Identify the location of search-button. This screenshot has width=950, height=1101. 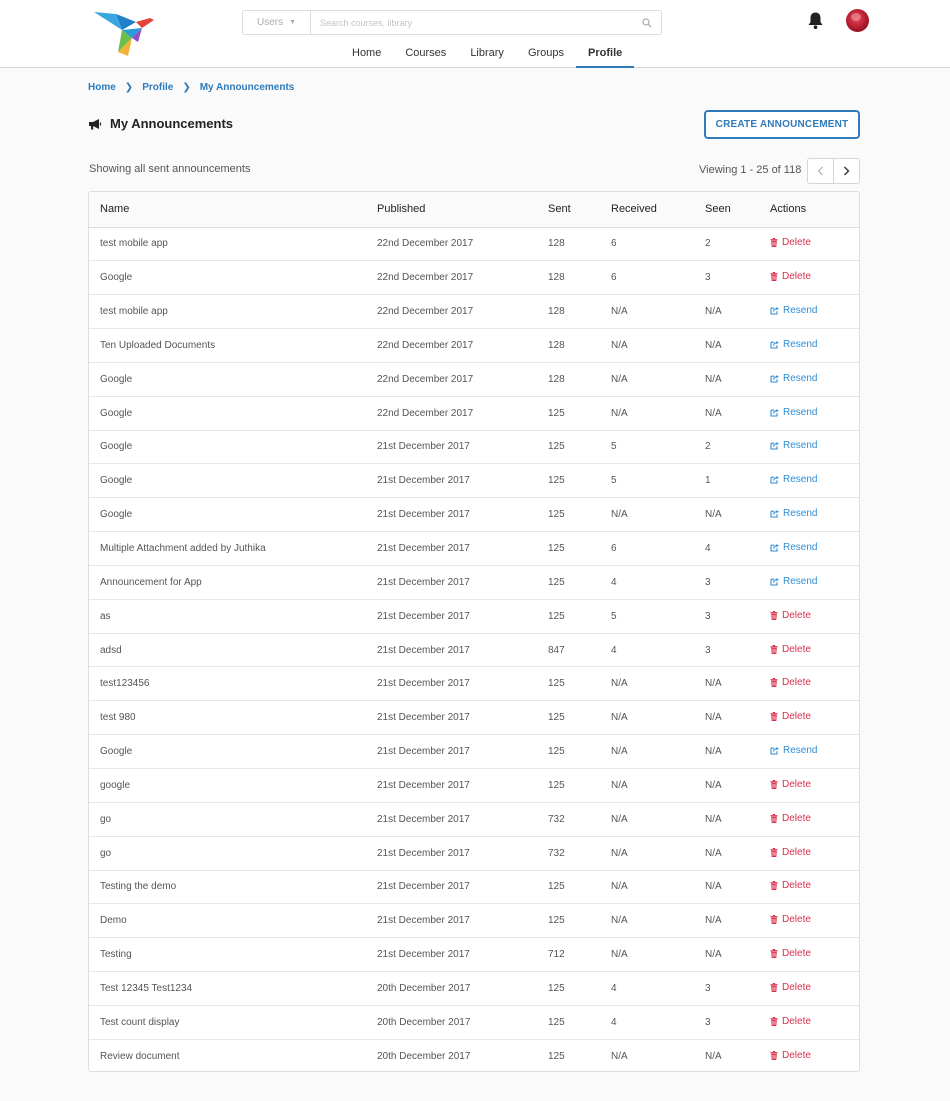
(647, 22).